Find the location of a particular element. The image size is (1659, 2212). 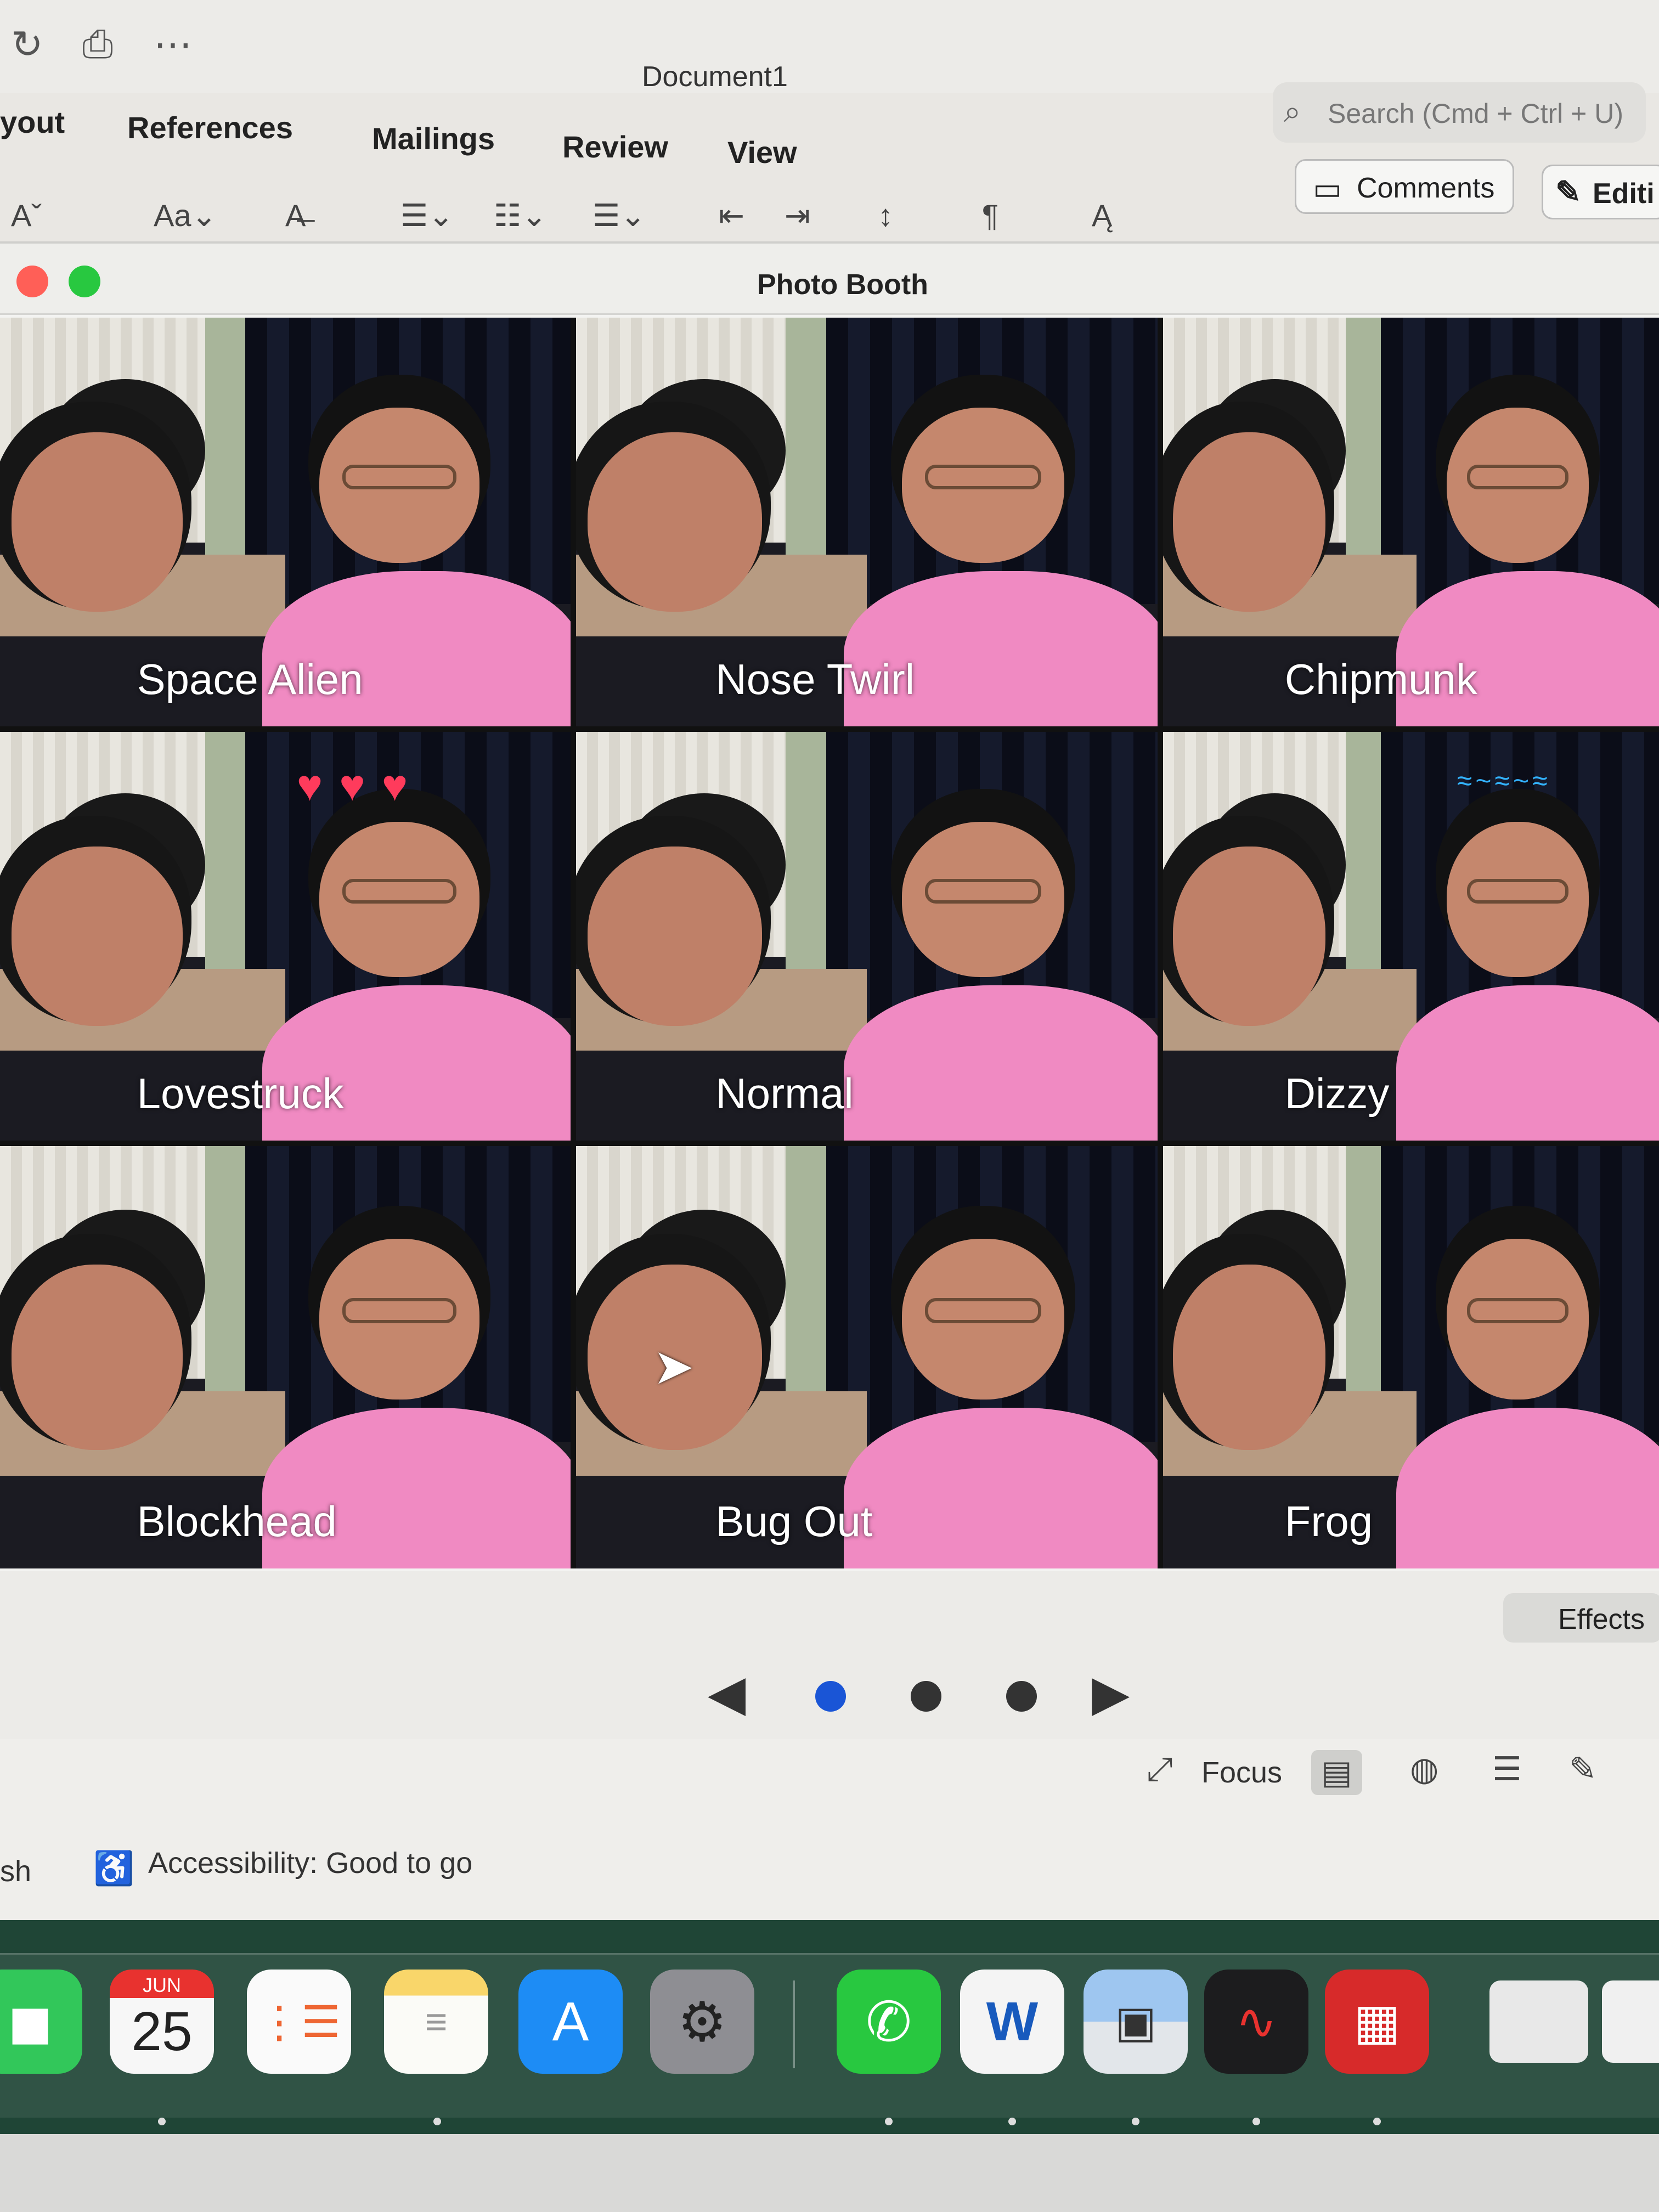

preview-icon: ▣ is located at coordinates (1136, 2022).